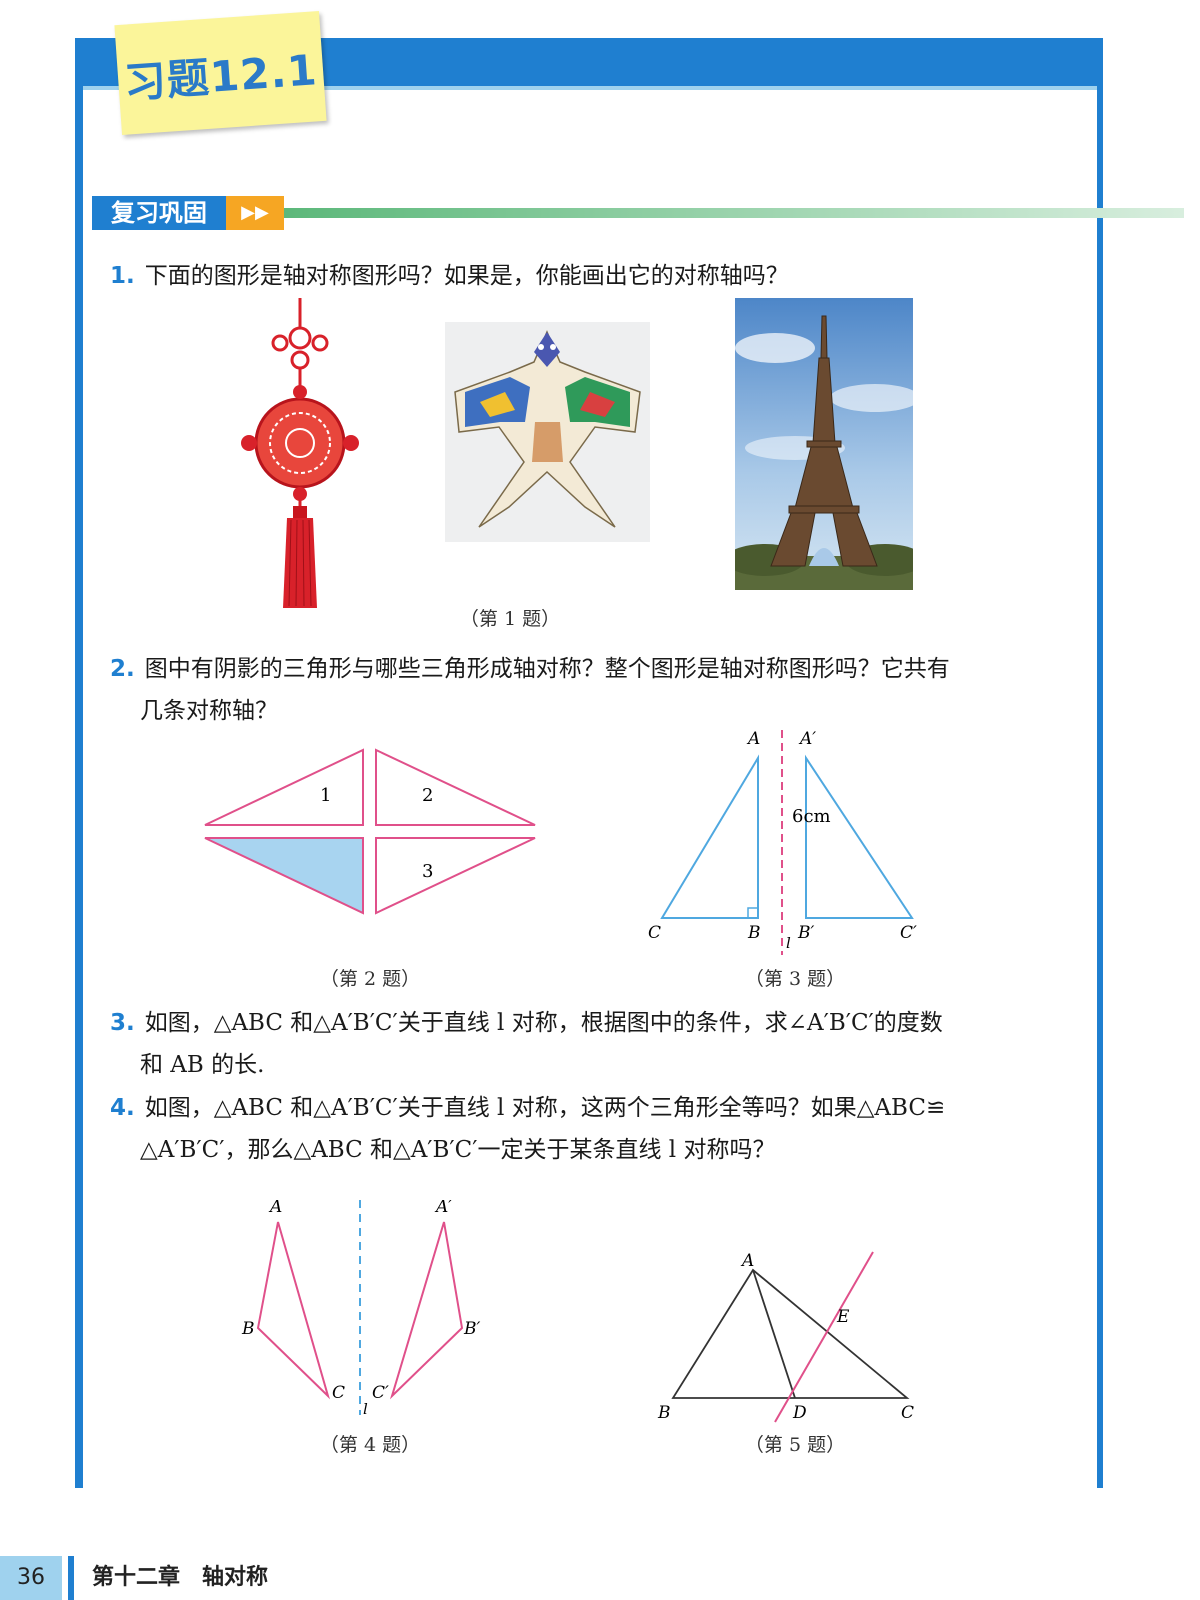 Image resolution: width=1200 pixels, height=1600 pixels. I want to click on exercise-label: 习题12.1, so click(220, 76).